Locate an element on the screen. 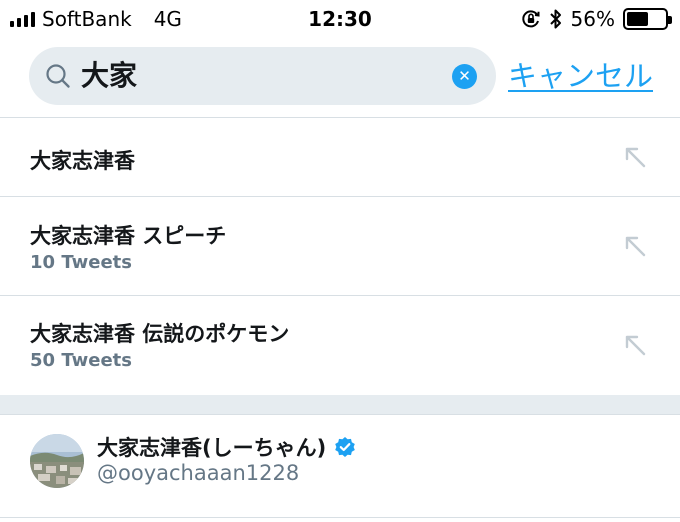 The image size is (680, 522). section-separator is located at coordinates (340, 404).